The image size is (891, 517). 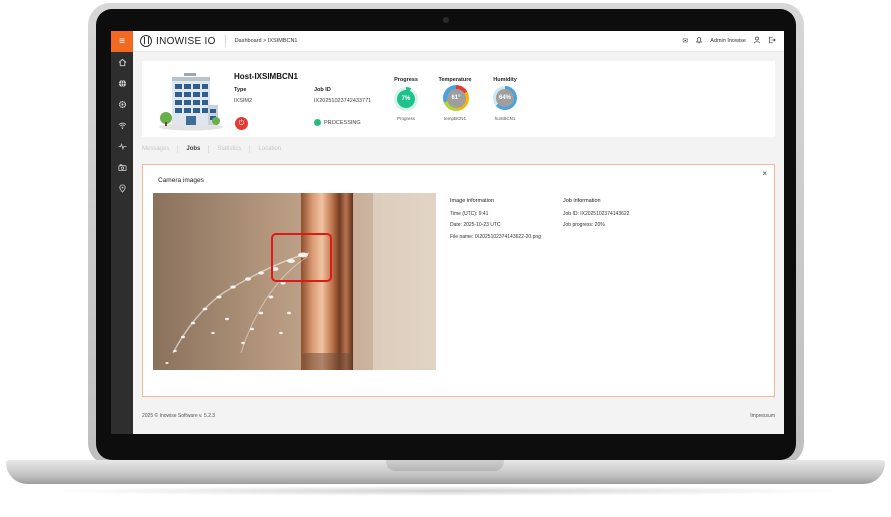 I want to click on image-time: Time (UTC): 9:41, so click(x=469, y=214).